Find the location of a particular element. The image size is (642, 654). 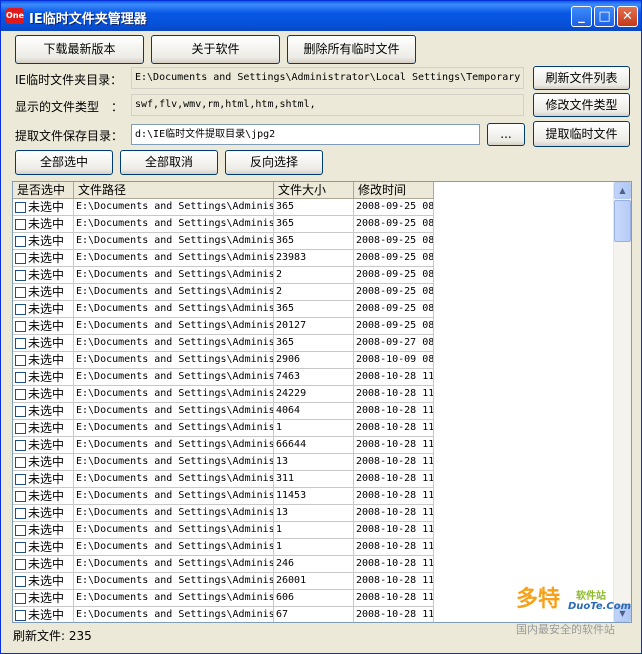

download-latest-button: 下载最新版本 is located at coordinates (79, 49).